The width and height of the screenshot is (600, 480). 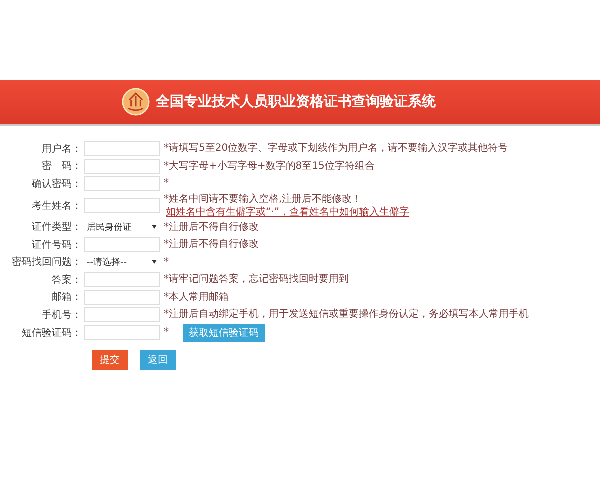 What do you see at coordinates (337, 149) in the screenshot?
I see `hint-text: *请填写5至20位数字、字母或下划线作为用户名，请不要输入汉字或其他符号` at bounding box center [337, 149].